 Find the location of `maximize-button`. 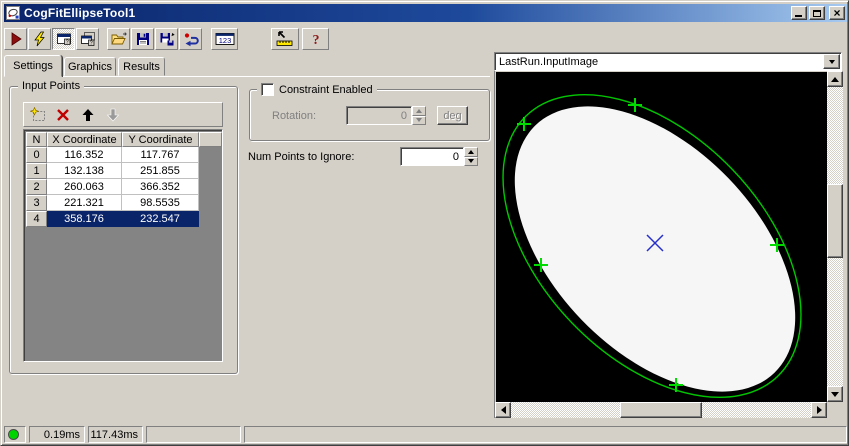

maximize-button is located at coordinates (817, 13).